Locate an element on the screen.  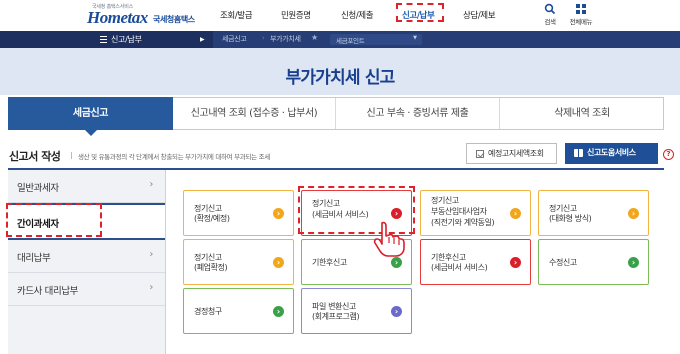
card-label: (직전기와 계약동일) is located at coordinates (463, 222).